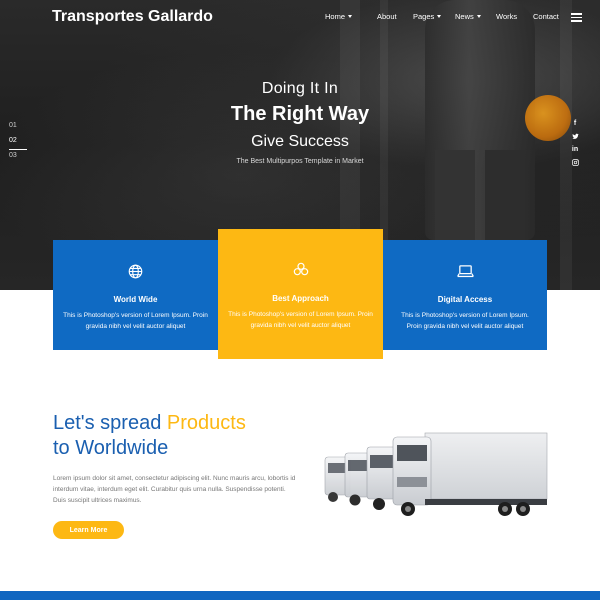 The height and width of the screenshot is (600, 600). What do you see at coordinates (132, 17) in the screenshot?
I see `brand-logo: Transportes Gallardo` at bounding box center [132, 17].